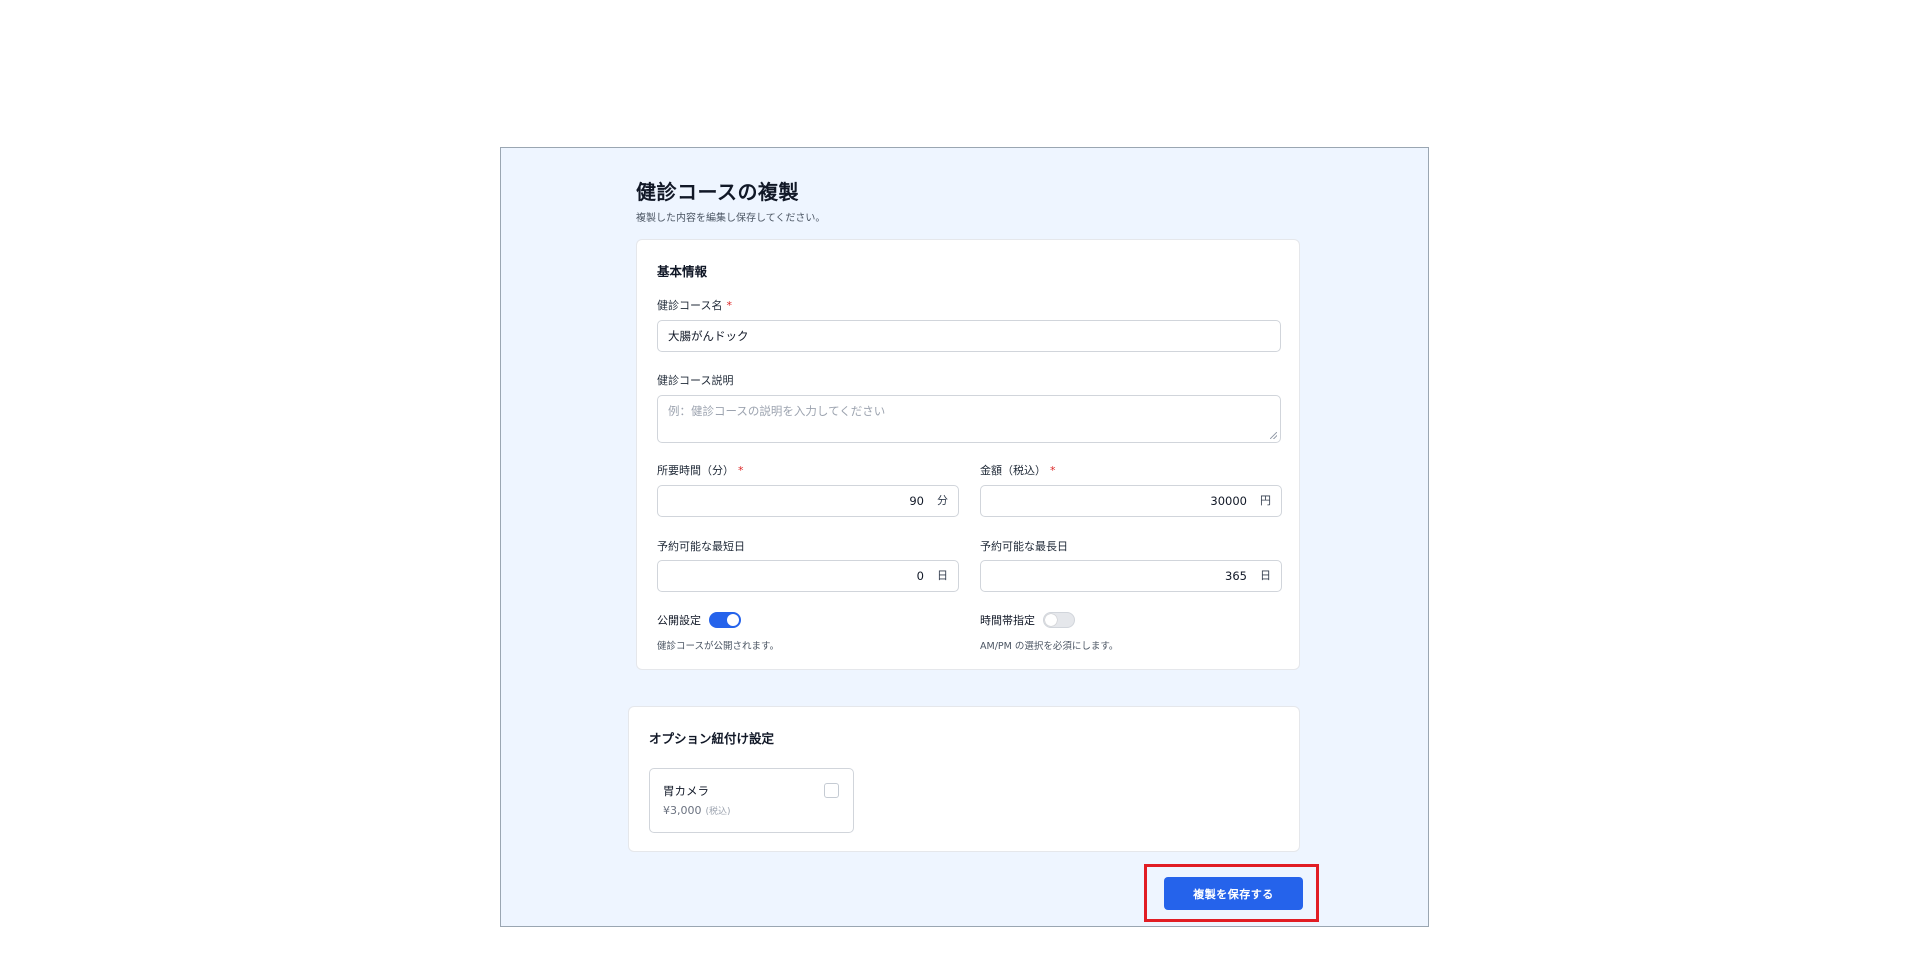 The height and width of the screenshot is (971, 1920). What do you see at coordinates (712, 738) in the screenshot?
I see `option-link-title: オプション紐付け設定` at bounding box center [712, 738].